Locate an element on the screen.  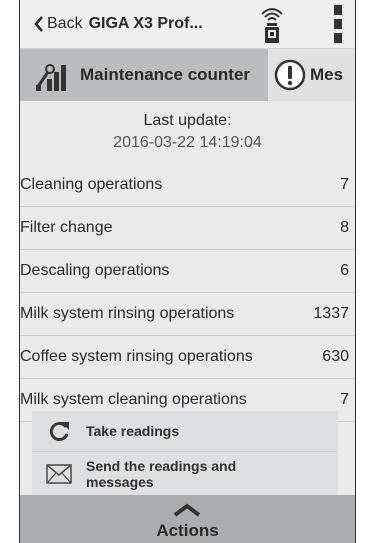
frame-right-border is located at coordinates (355, 271).